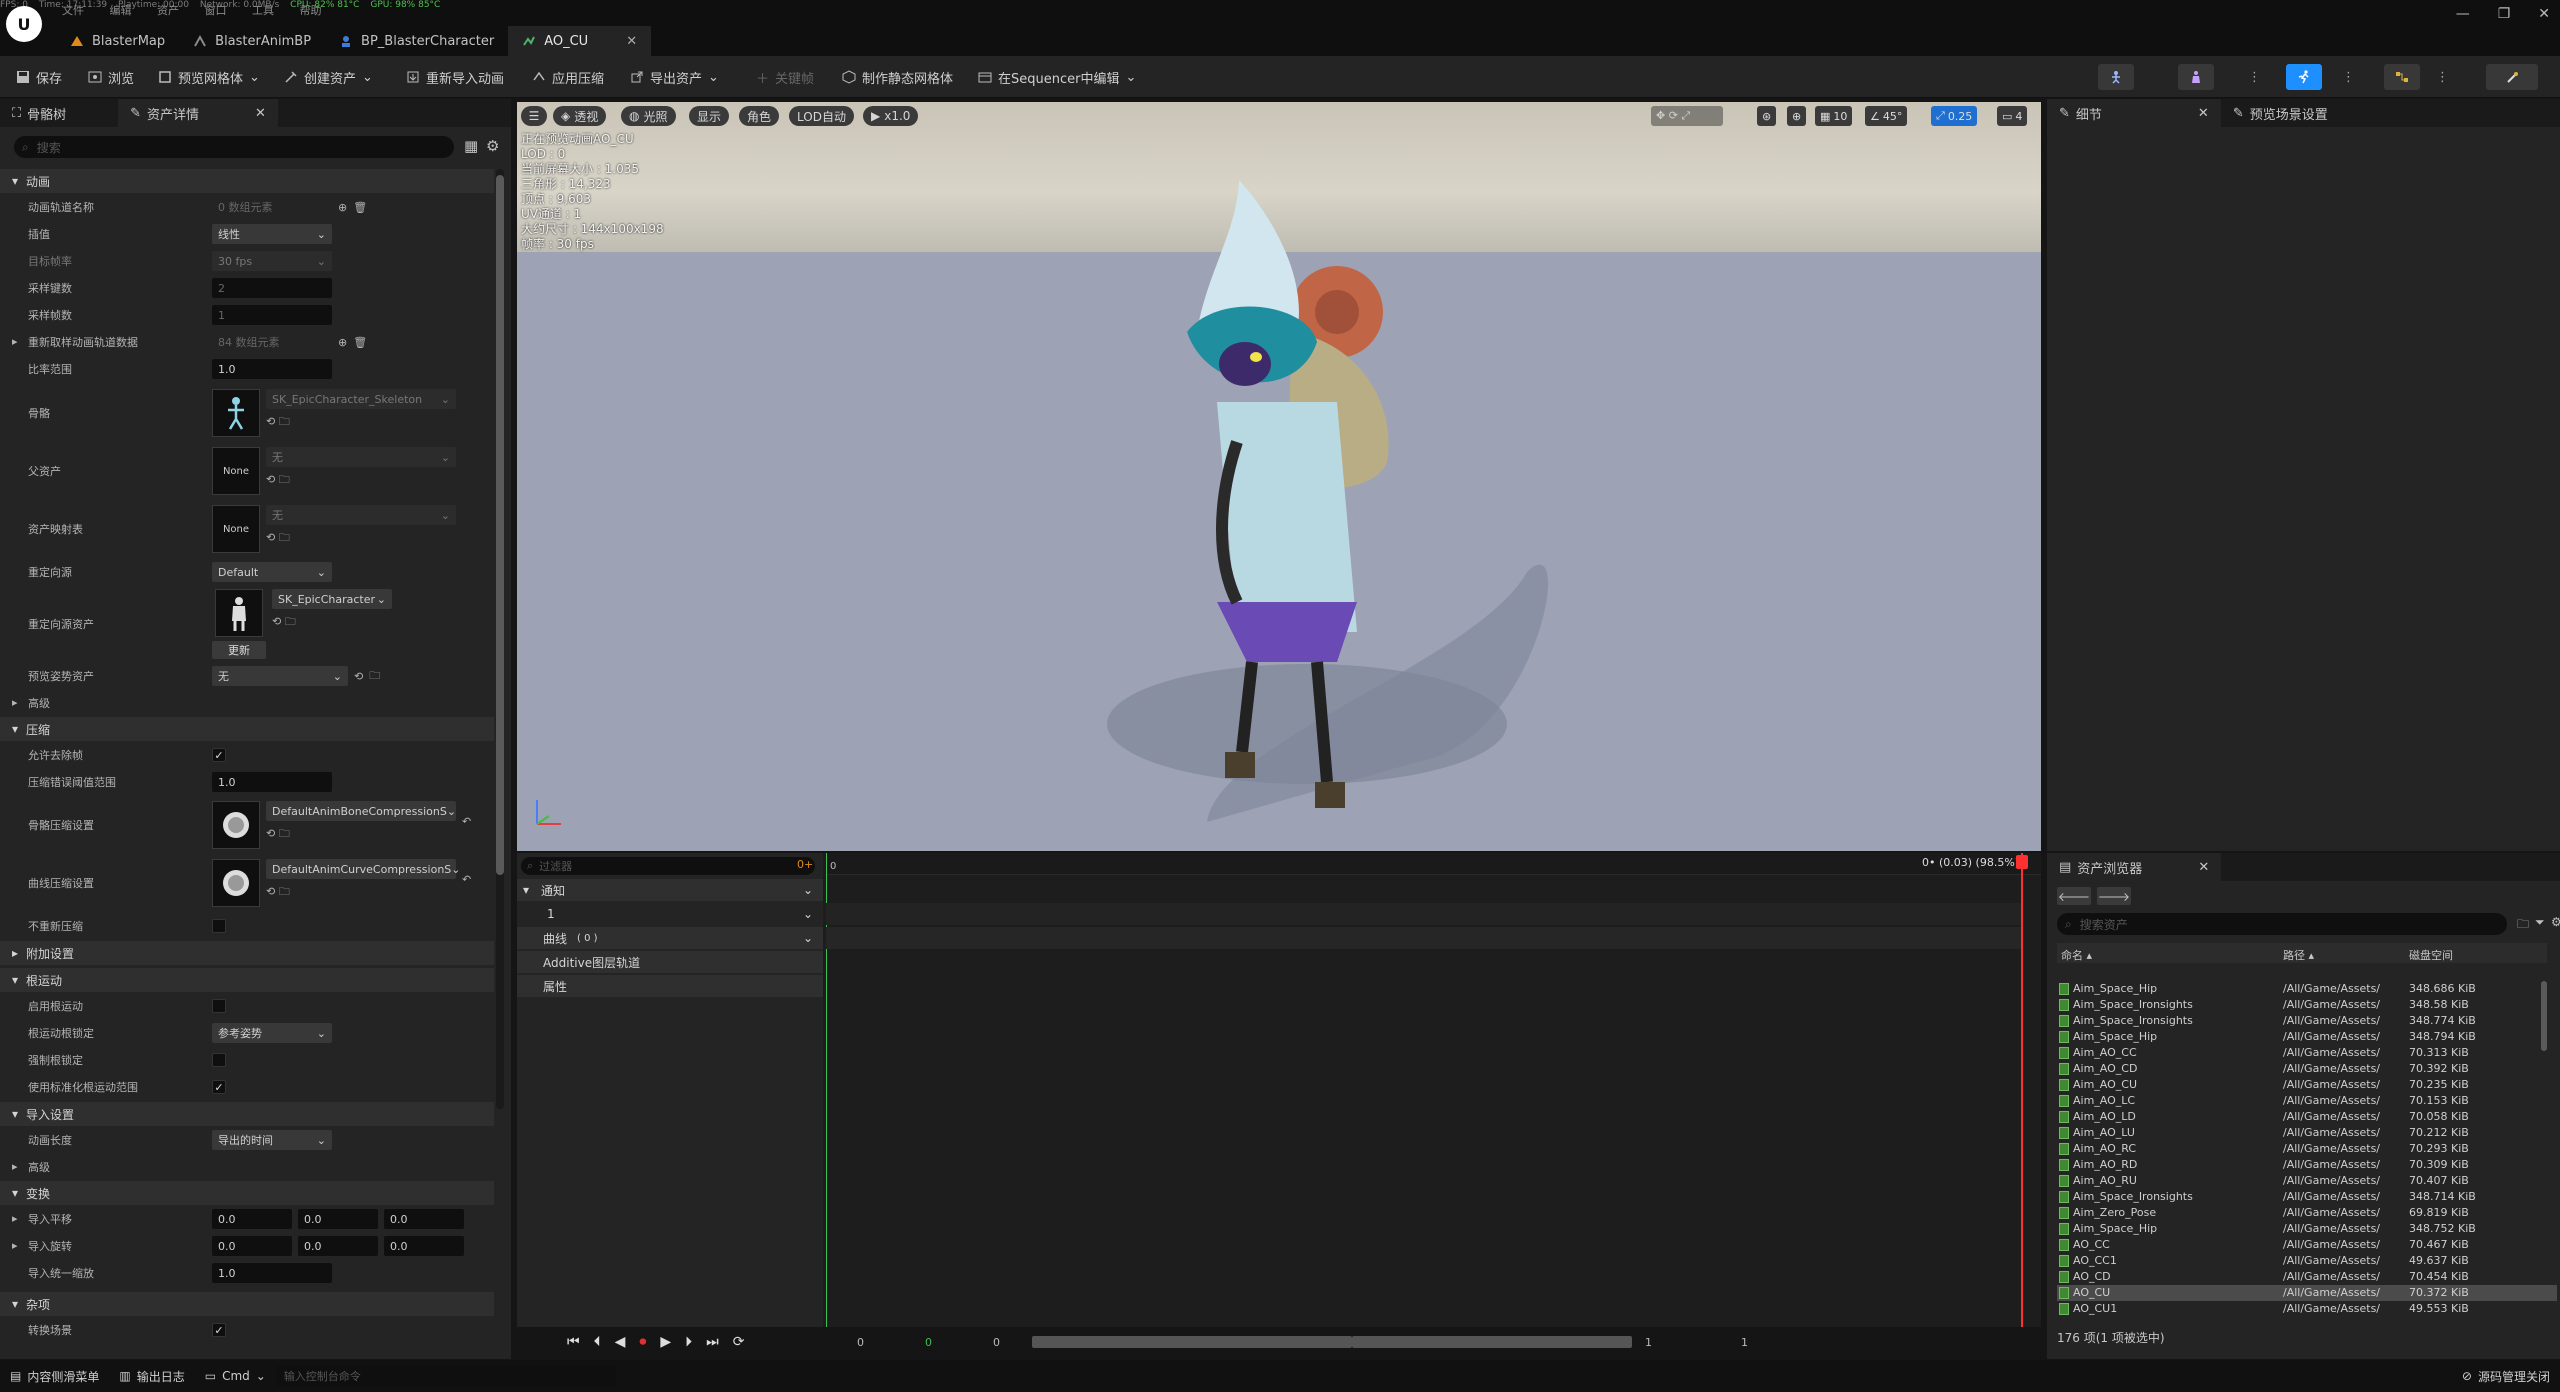 The width and height of the screenshot is (2560, 1392). I want to click on parent-asset-dropdown: 无 ⌄, so click(361, 457).